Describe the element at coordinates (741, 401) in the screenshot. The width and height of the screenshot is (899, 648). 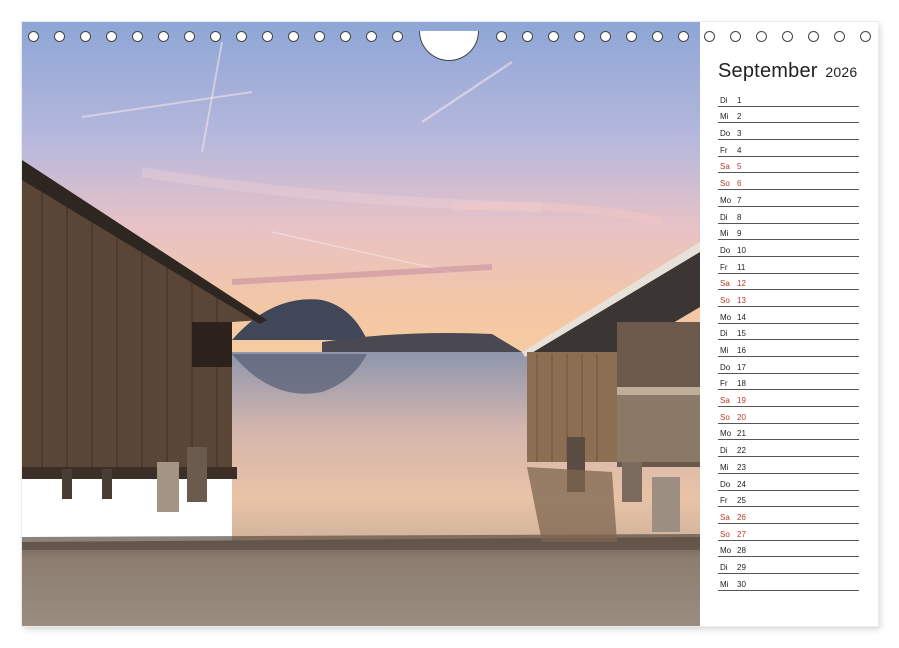
I see `day-number: 19` at that location.